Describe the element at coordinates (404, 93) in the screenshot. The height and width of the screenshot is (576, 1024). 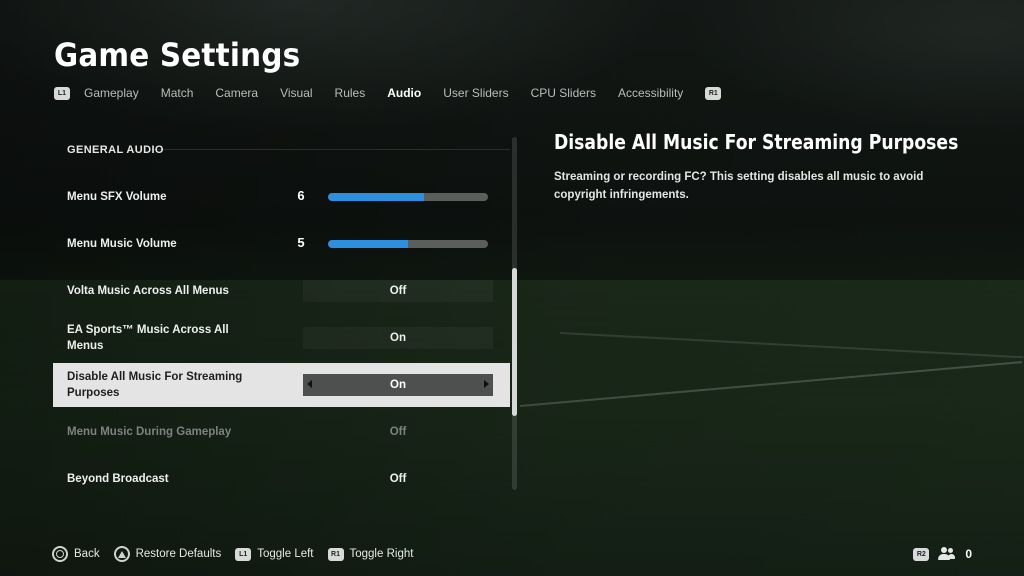
I see `tab-audio: Audio` at that location.